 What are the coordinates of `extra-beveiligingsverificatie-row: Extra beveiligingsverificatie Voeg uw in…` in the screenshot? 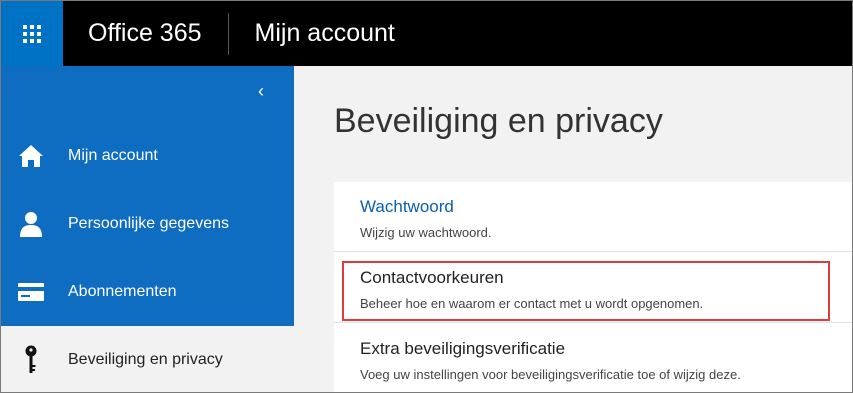 It's located at (593, 358).